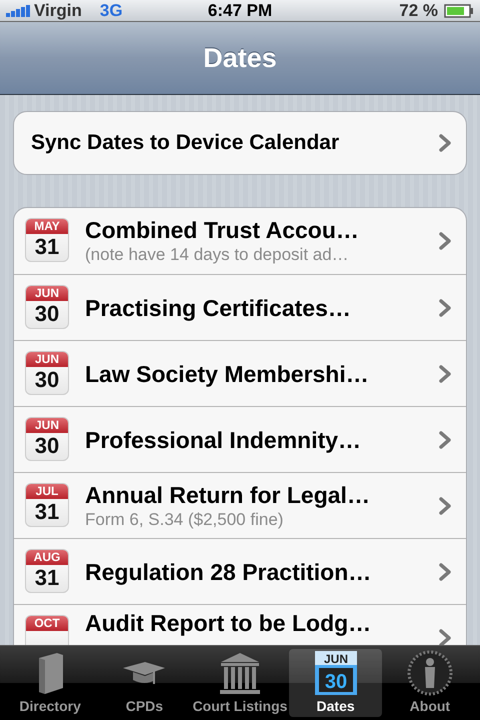  I want to click on tab-bar-item: CPDs, so click(144, 683).